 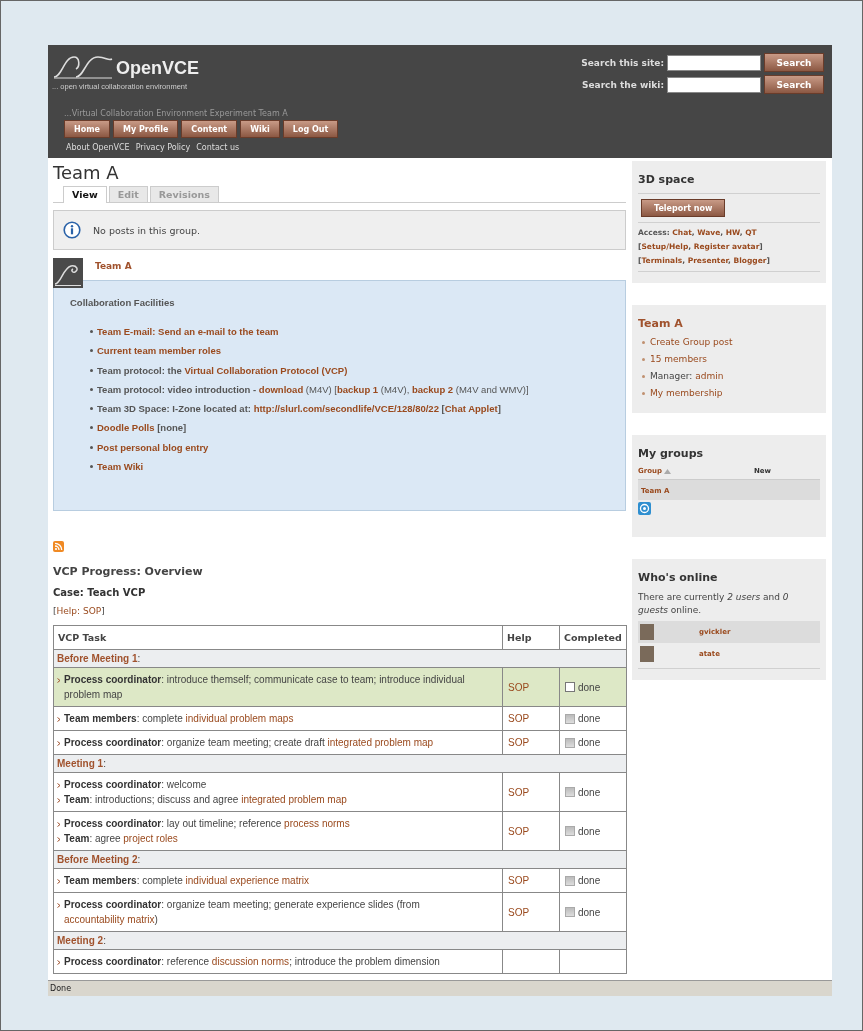 What do you see at coordinates (691, 342) in the screenshot?
I see `link: Create Group post` at bounding box center [691, 342].